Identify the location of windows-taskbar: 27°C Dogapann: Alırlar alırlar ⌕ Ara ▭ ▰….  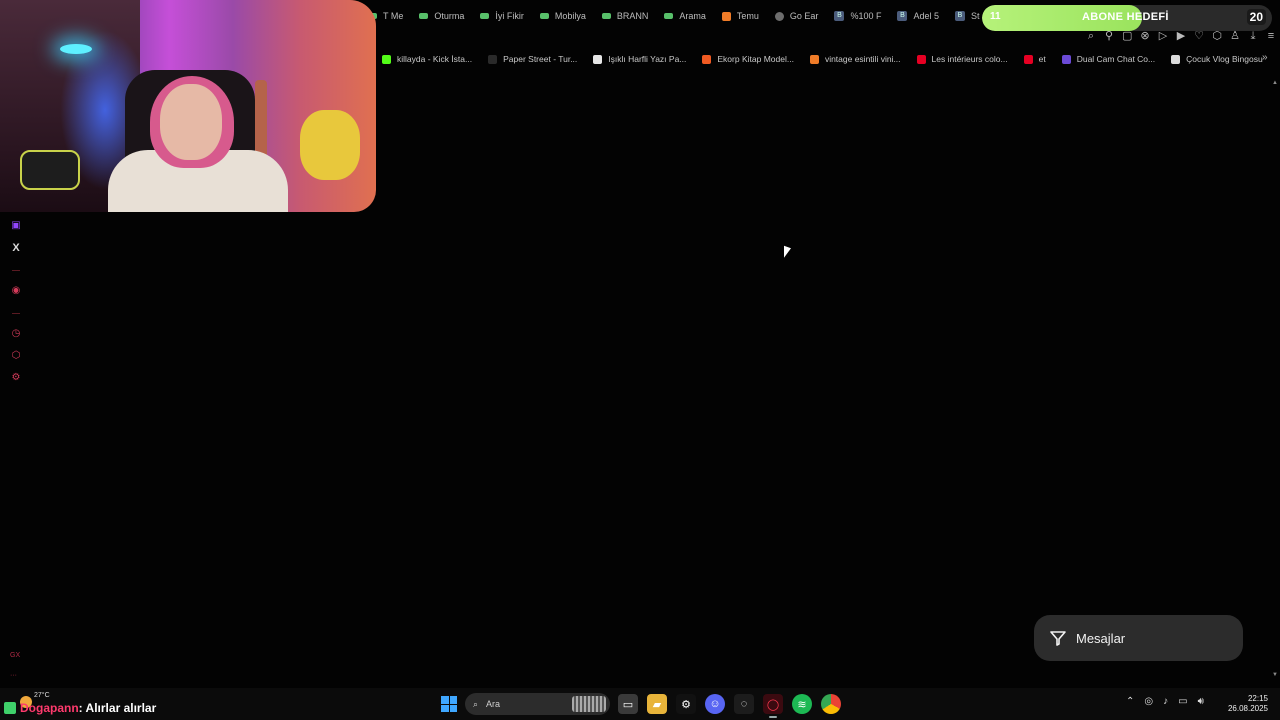
(640, 704).